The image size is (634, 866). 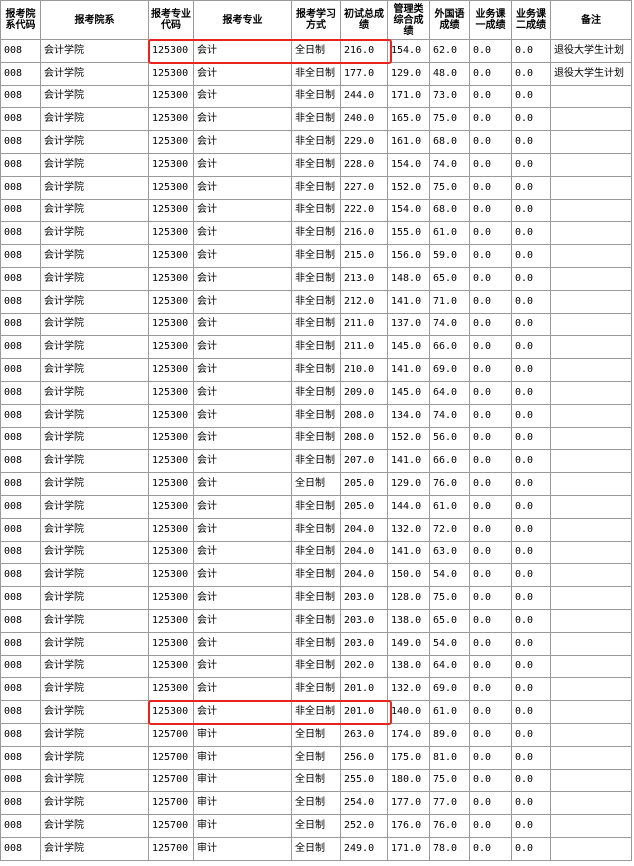 I want to click on cell-management-score: 165.0, so click(x=408, y=119).